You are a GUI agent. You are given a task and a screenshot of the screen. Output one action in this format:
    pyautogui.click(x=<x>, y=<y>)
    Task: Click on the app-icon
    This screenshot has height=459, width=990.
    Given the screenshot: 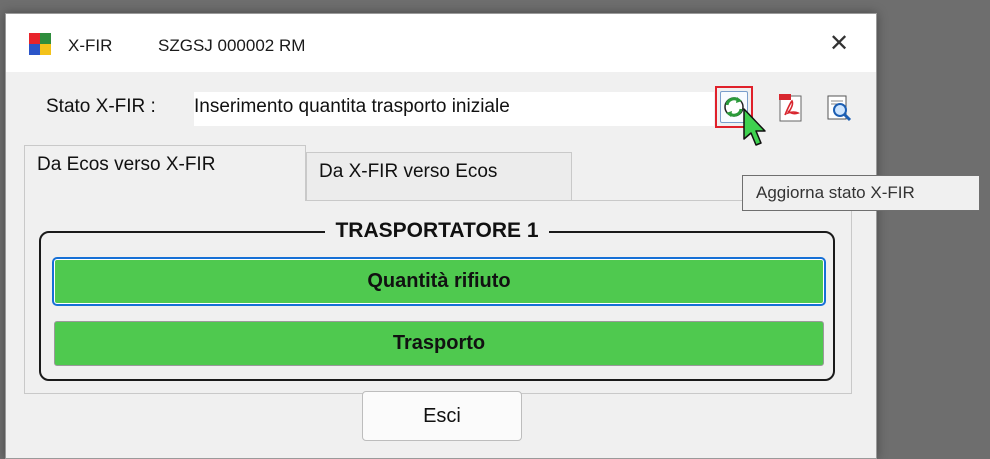 What is the action you would take?
    pyautogui.click(x=40, y=44)
    